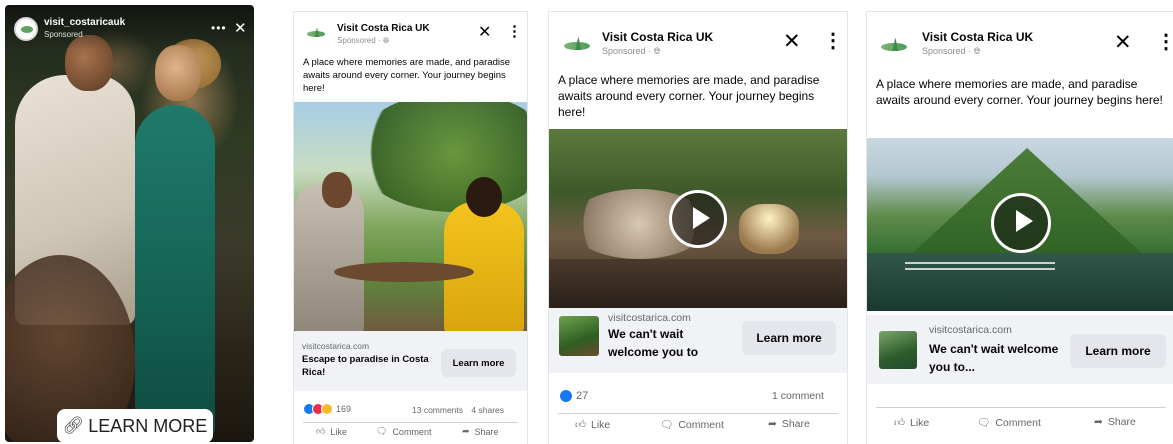 The height and width of the screenshot is (444, 1173). I want to click on reaction-summary: 27, so click(573, 396).